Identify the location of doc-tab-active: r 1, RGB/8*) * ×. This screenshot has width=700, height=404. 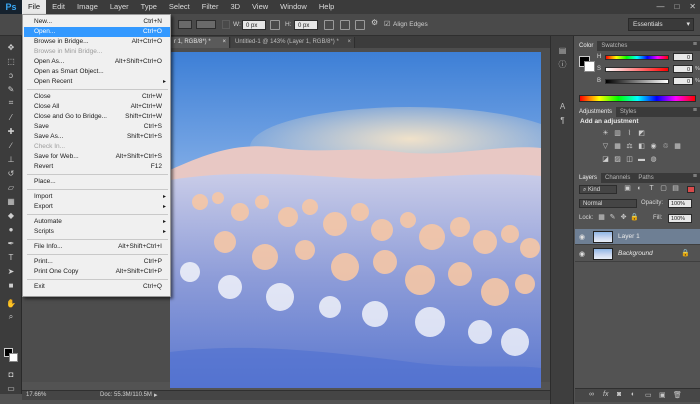
(200, 42).